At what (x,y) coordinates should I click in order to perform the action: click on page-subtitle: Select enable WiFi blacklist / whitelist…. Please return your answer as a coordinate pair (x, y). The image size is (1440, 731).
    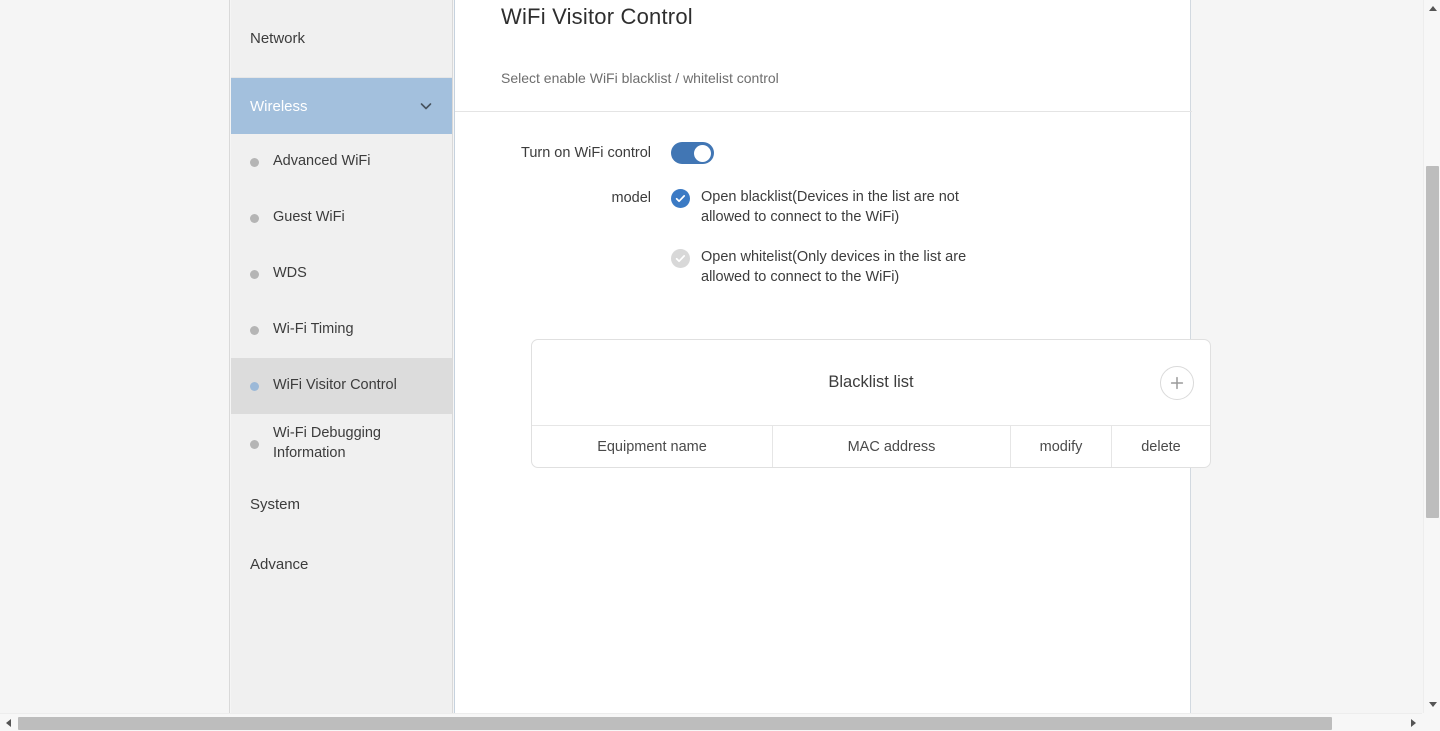
    Looking at the image, I should click on (640, 78).